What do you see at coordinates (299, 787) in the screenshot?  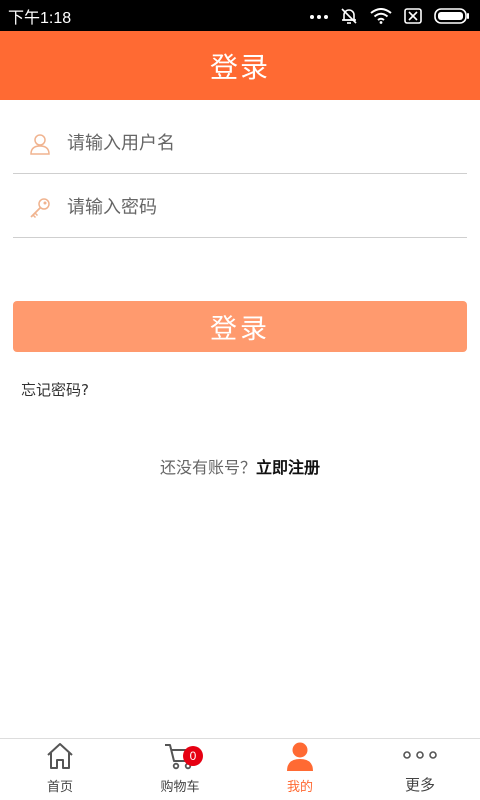 I see `nav-label-mine: 我的` at bounding box center [299, 787].